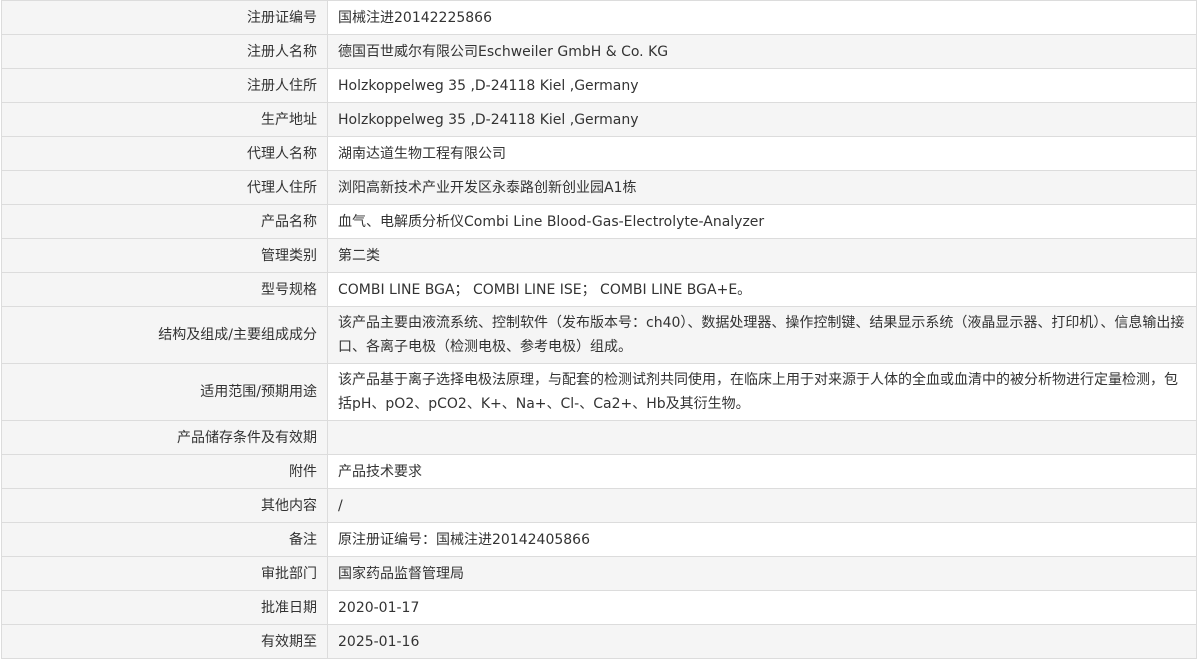 Image resolution: width=1200 pixels, height=672 pixels. I want to click on row-other-content: 其他内容 /, so click(599, 505).